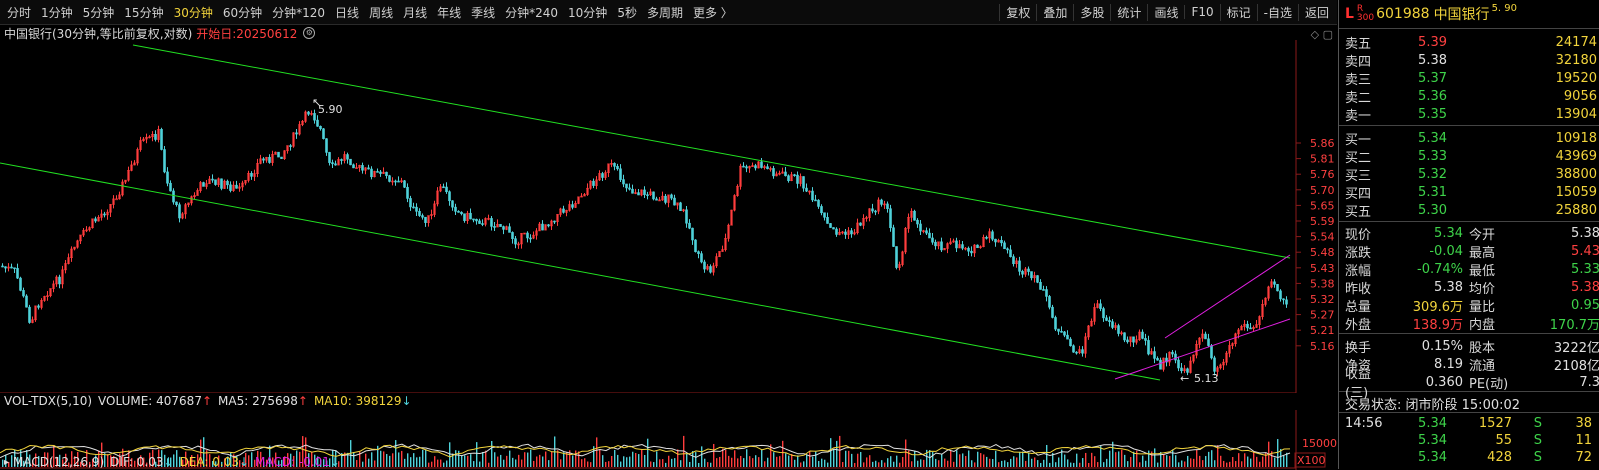  Describe the element at coordinates (1469, 96) in the screenshot. I see `ask-row: 卖二 5.36 9056` at that location.